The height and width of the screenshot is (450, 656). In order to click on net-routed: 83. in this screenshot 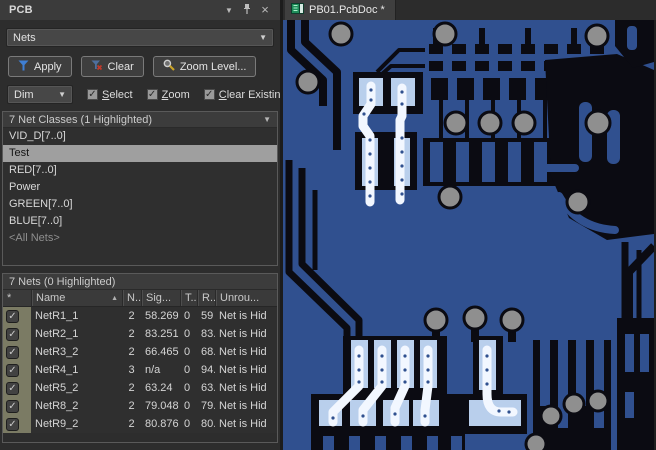, I will do `click(208, 334)`.